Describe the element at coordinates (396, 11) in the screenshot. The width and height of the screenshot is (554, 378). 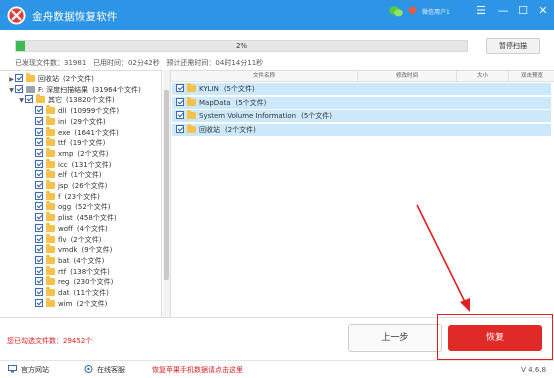
I see `wechat-icon` at that location.